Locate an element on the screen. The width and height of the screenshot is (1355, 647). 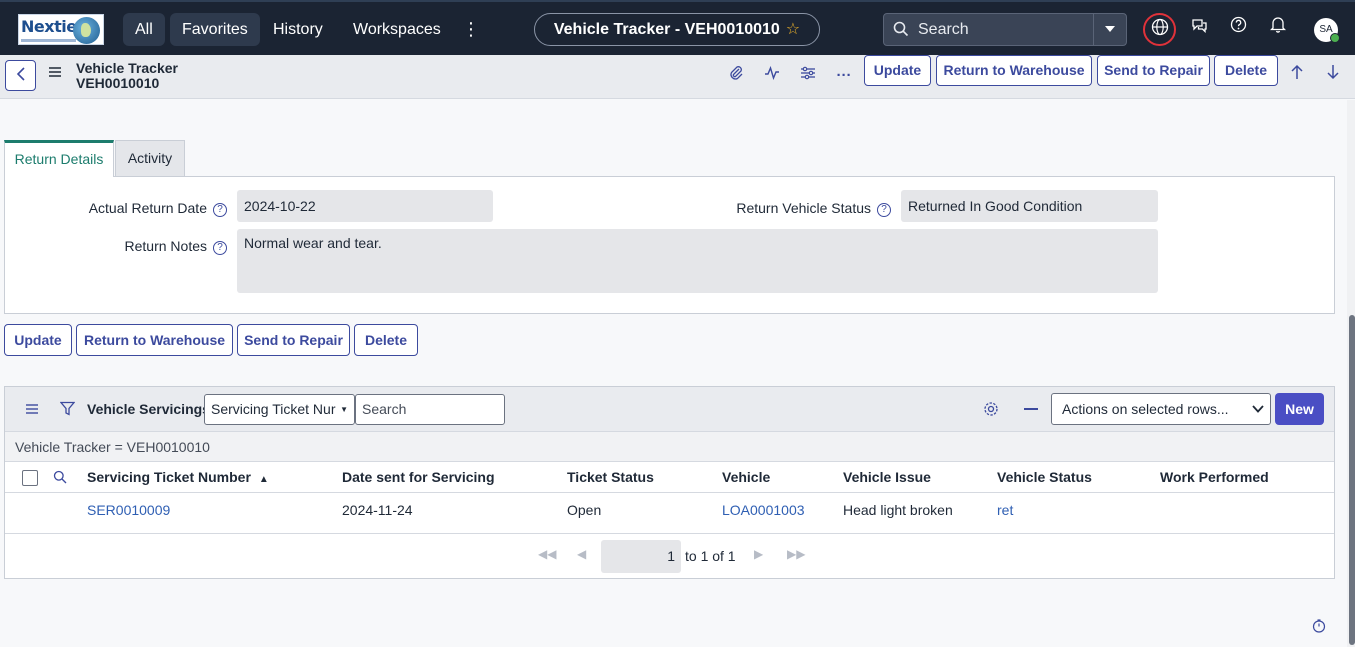
record-table-name: Vehicle Tracker is located at coordinates (127, 68).